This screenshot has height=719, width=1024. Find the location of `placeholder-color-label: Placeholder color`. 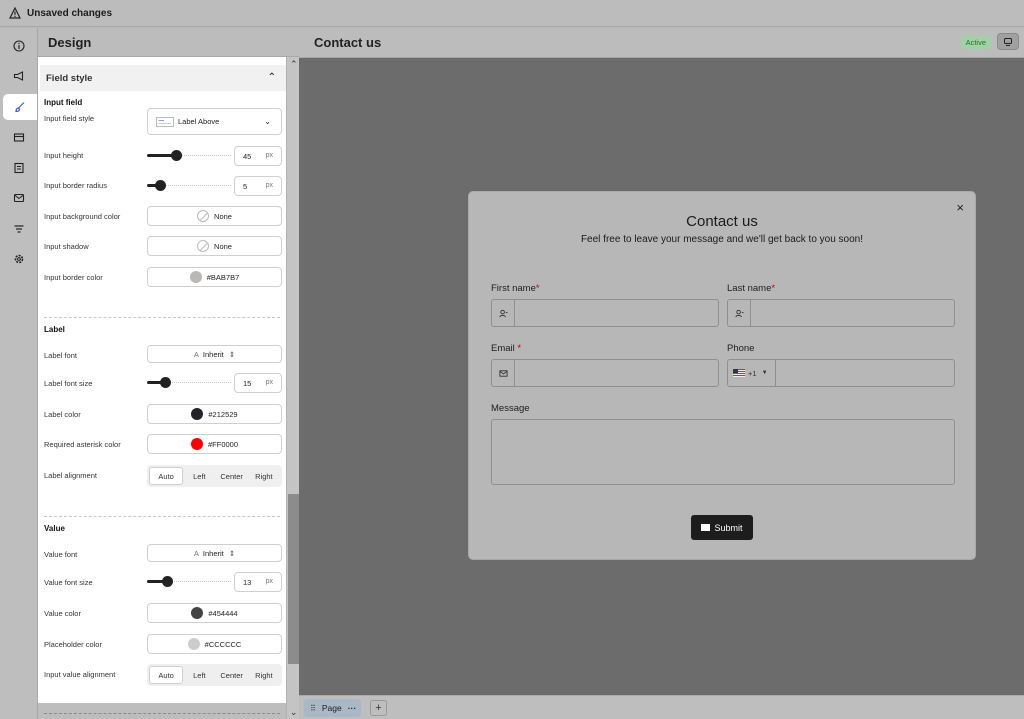

placeholder-color-label: Placeholder color is located at coordinates (73, 644).